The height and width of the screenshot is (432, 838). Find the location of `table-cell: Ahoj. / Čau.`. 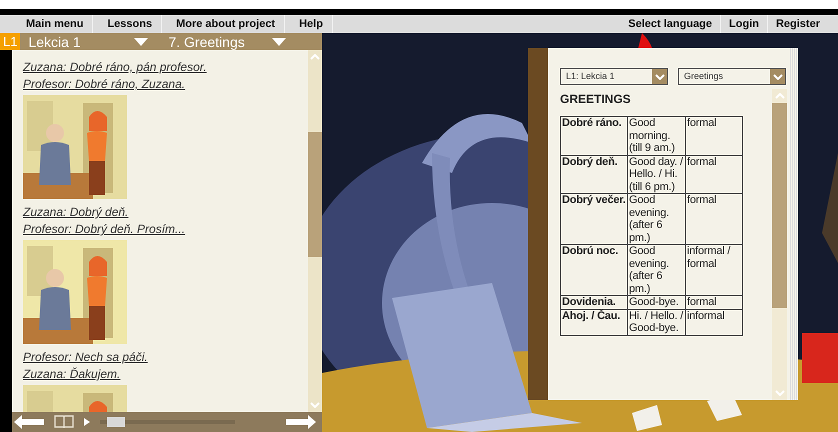

table-cell: Ahoj. / Čau. is located at coordinates (594, 322).